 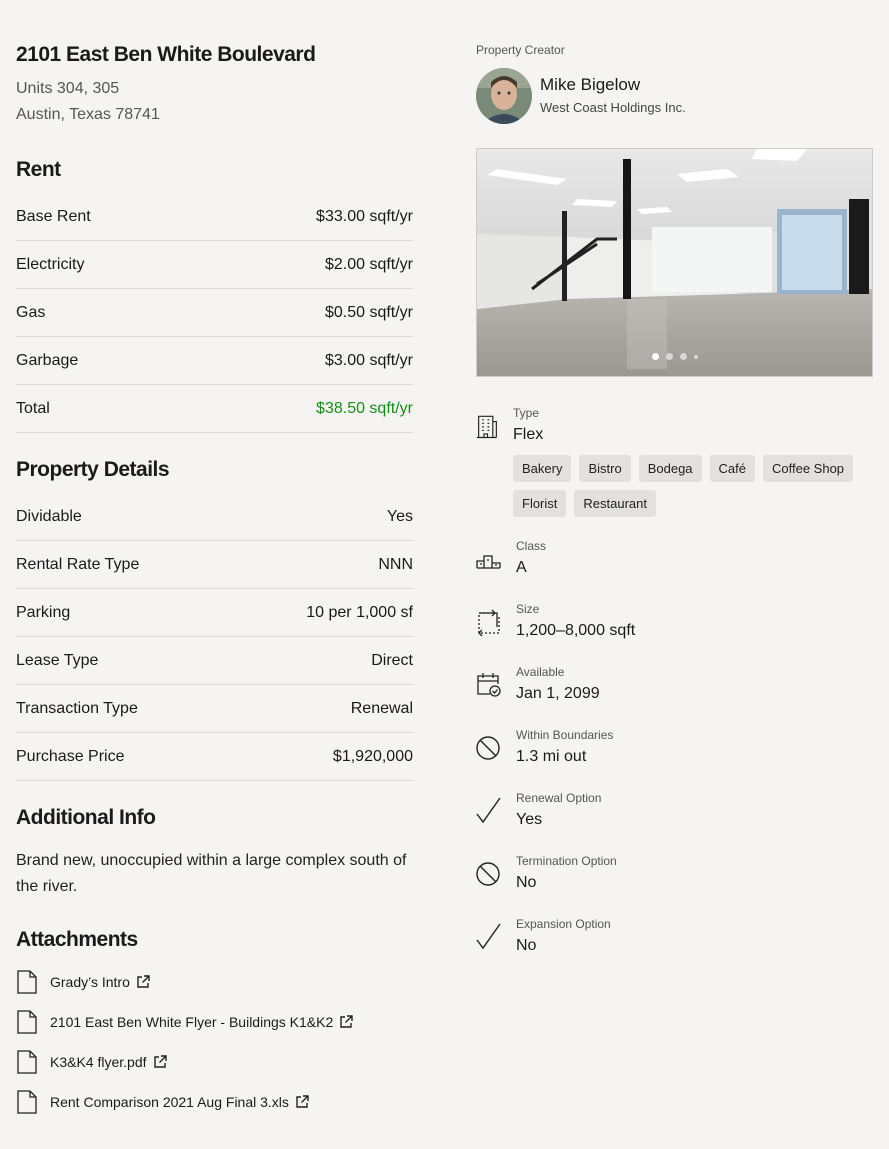 What do you see at coordinates (615, 503) in the screenshot?
I see `tag: Restaurant` at bounding box center [615, 503].